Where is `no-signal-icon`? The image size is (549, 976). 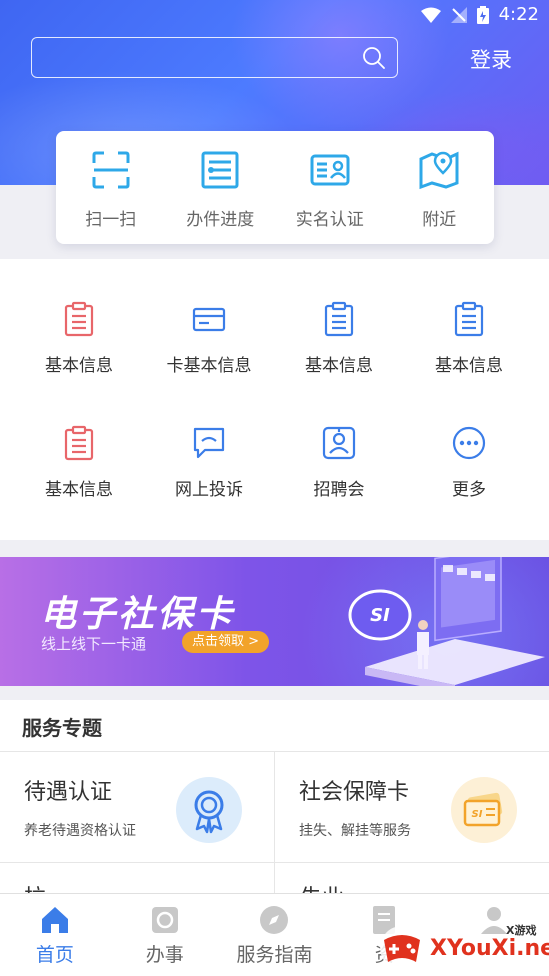 no-signal-icon is located at coordinates (458, 14).